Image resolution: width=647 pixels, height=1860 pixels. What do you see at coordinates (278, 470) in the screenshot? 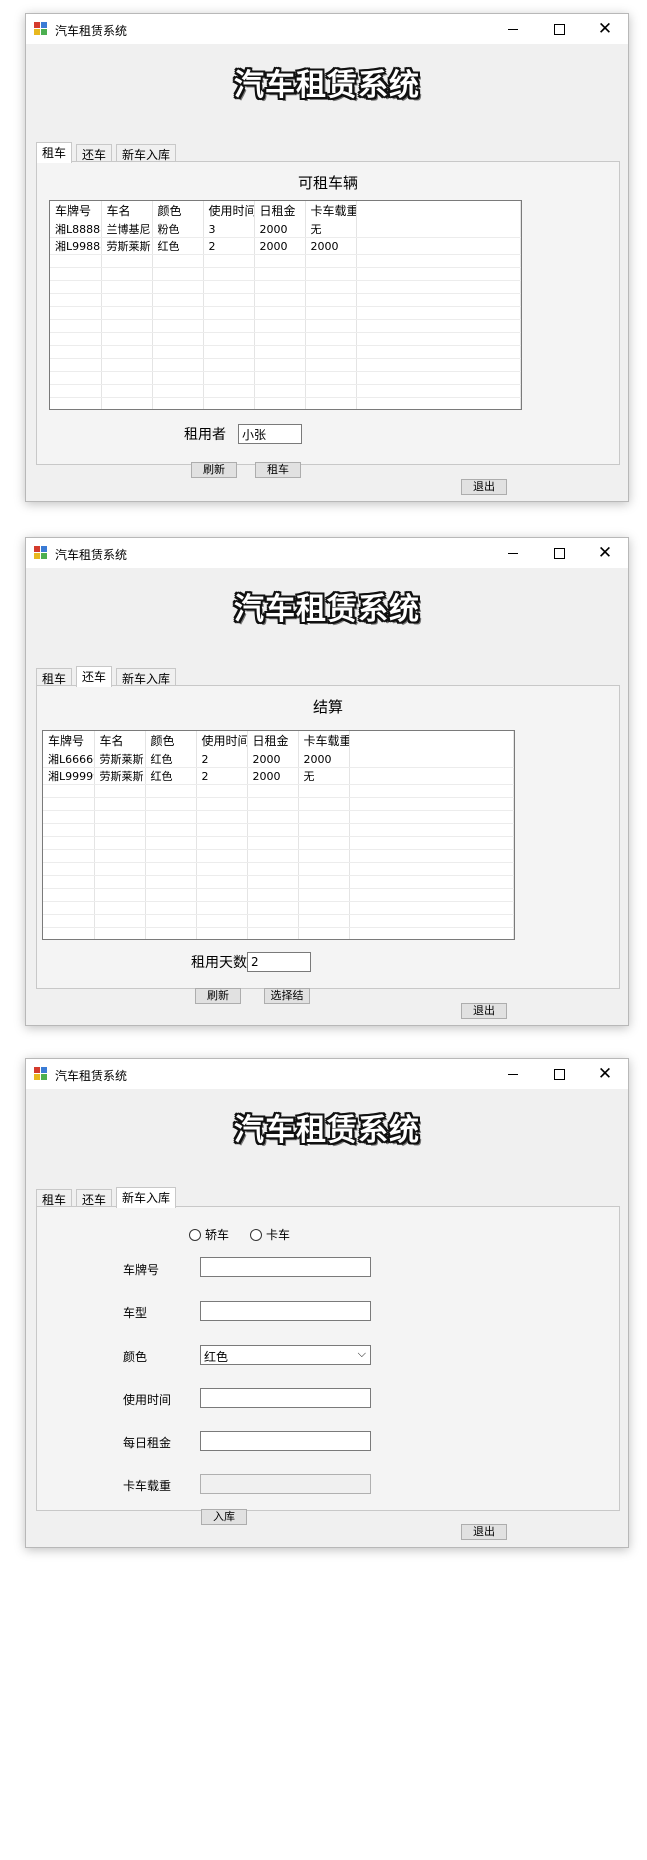
I see `rent-car-button: 租车` at bounding box center [278, 470].